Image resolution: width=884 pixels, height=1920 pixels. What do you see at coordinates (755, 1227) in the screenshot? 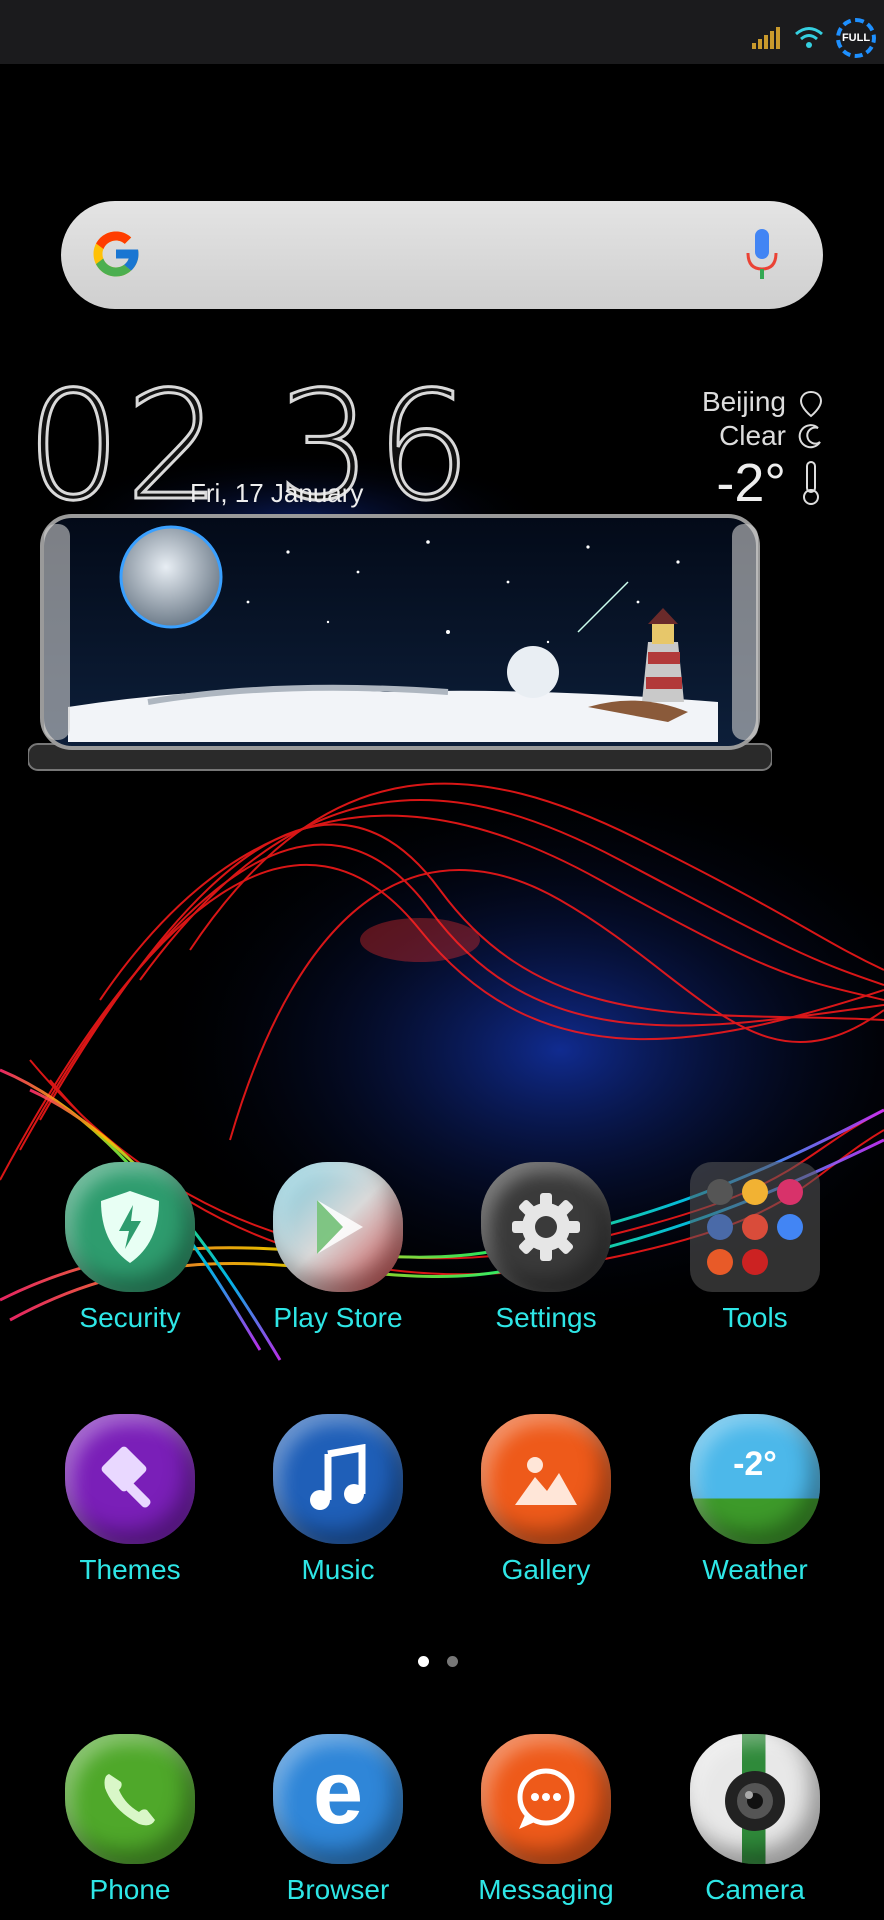
I see `folder-icon` at bounding box center [755, 1227].